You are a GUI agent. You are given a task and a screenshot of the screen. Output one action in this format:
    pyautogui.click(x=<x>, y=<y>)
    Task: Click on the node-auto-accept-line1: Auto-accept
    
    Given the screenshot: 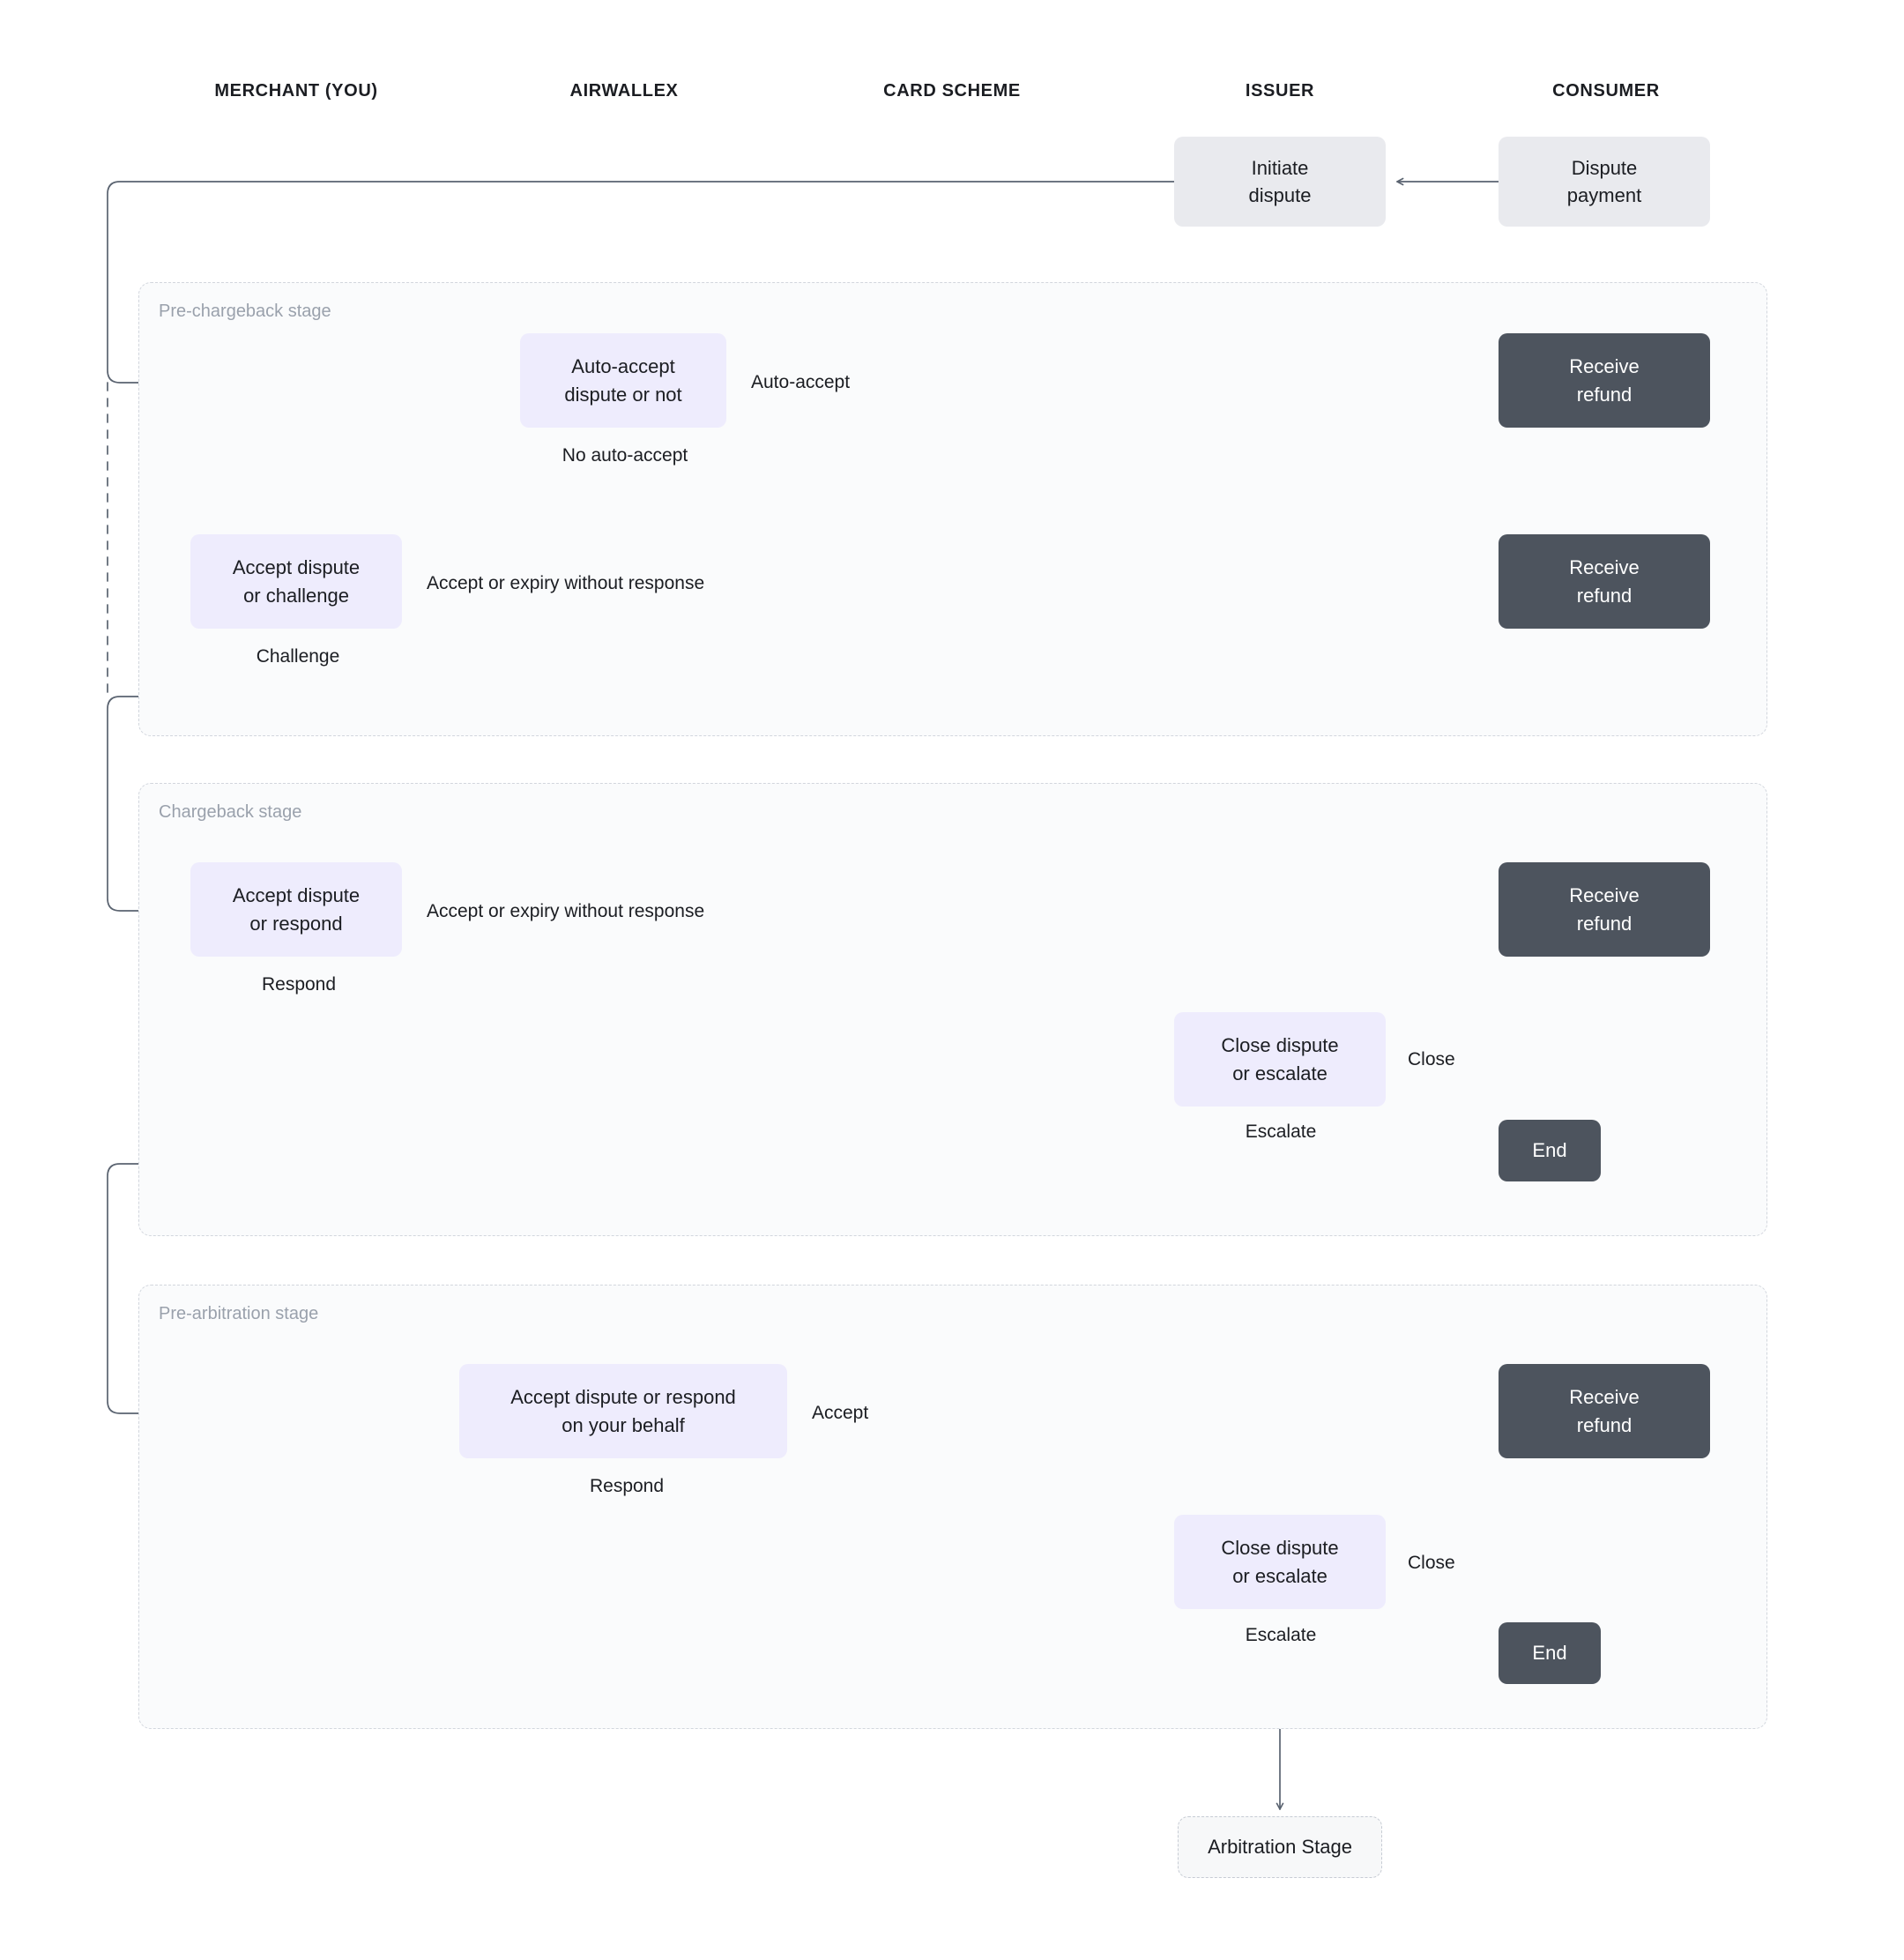 What is the action you would take?
    pyautogui.click(x=623, y=366)
    